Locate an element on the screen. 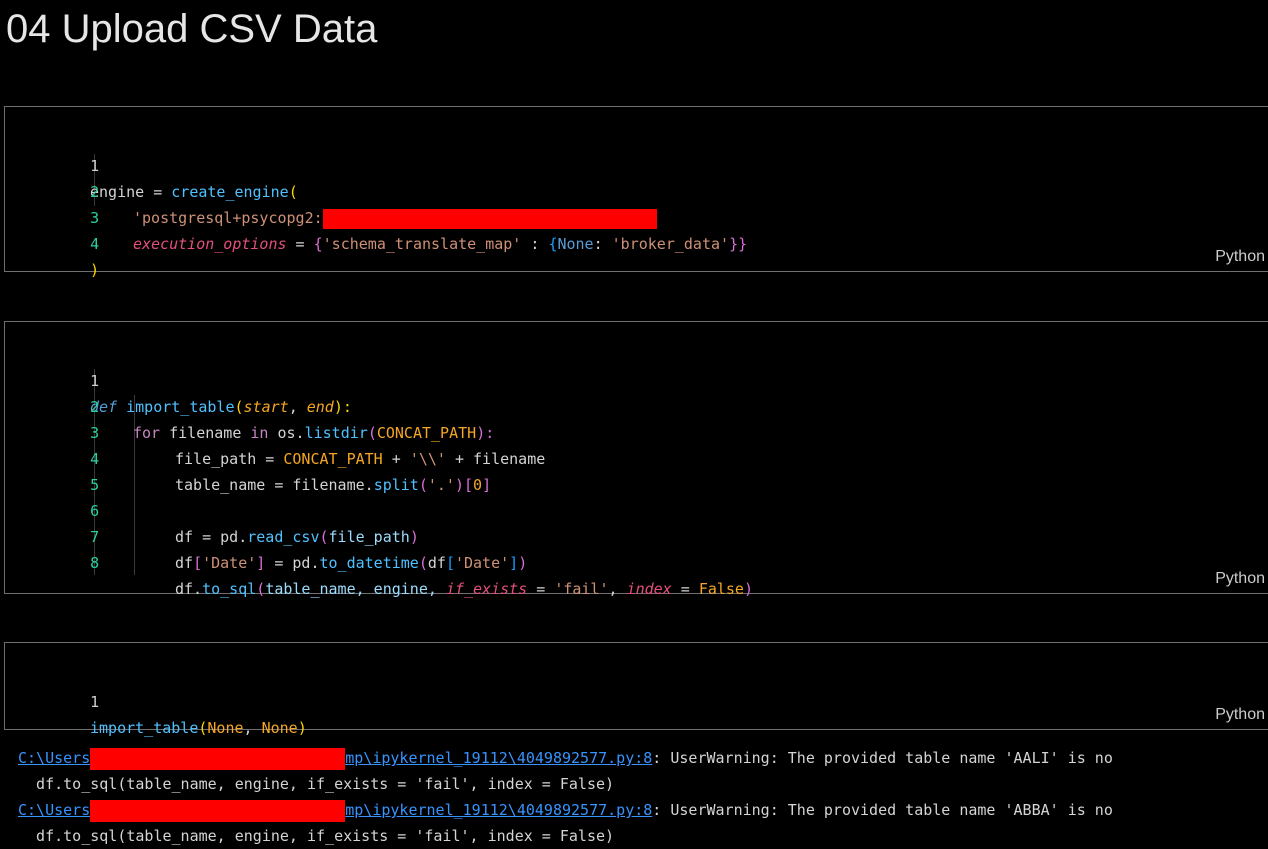 The image size is (1268, 849). code-token: file_path is located at coordinates (369, 537).